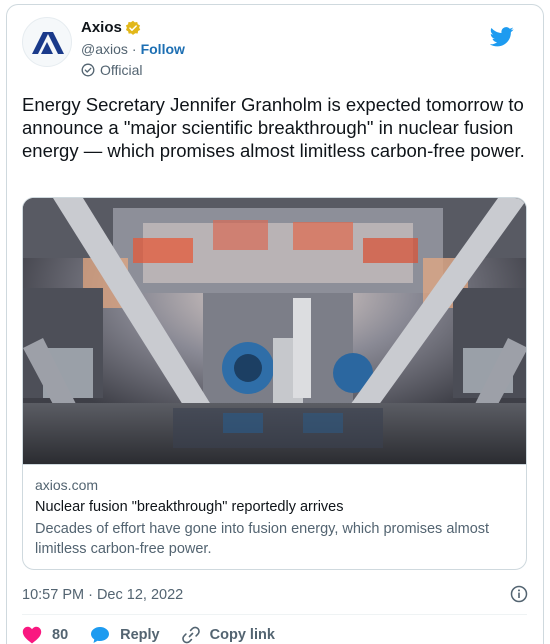  What do you see at coordinates (277, 595) in the screenshot?
I see `timestamp-row: 10:57 PM · Dec 12, 2022` at bounding box center [277, 595].